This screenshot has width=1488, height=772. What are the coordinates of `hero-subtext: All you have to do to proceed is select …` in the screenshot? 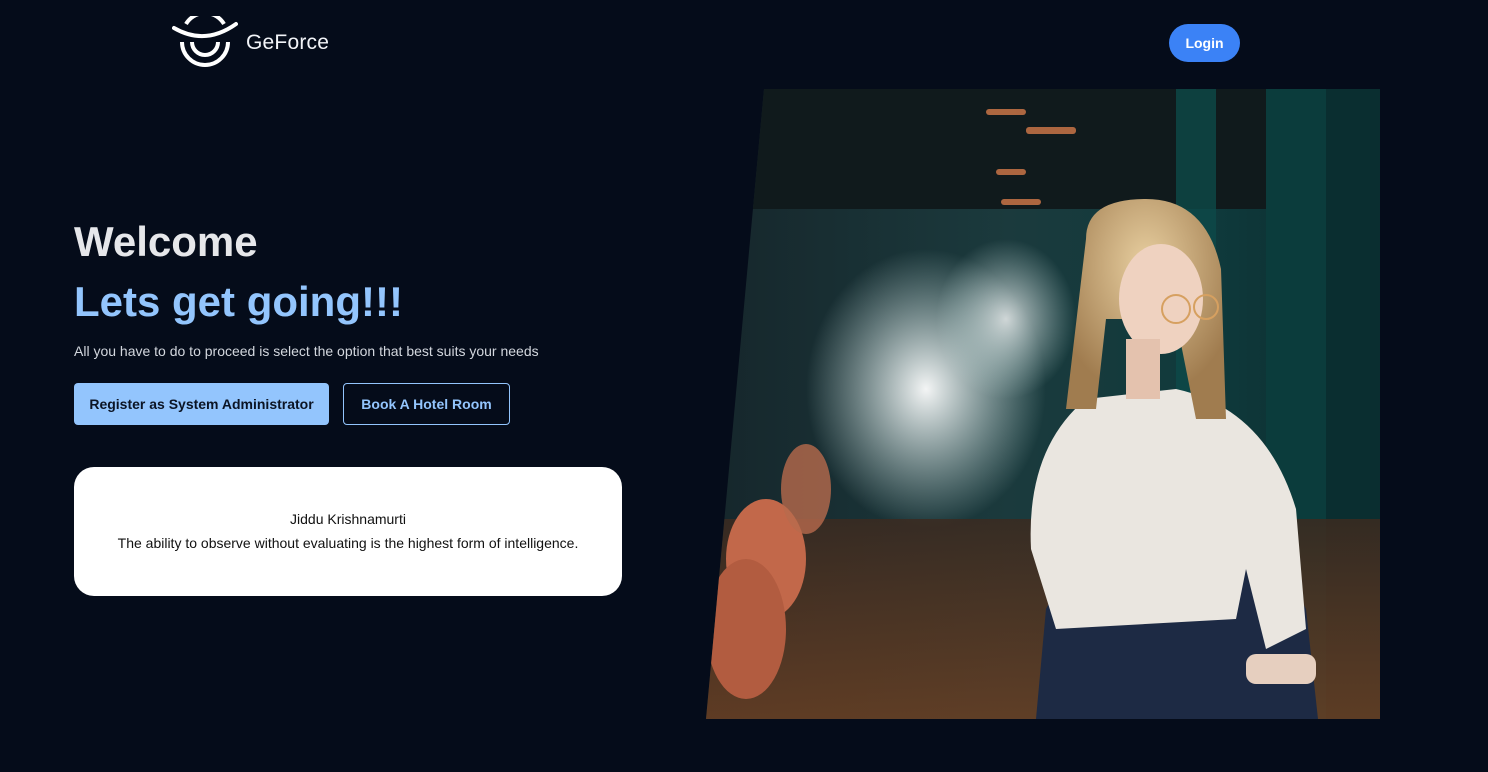 It's located at (306, 351).